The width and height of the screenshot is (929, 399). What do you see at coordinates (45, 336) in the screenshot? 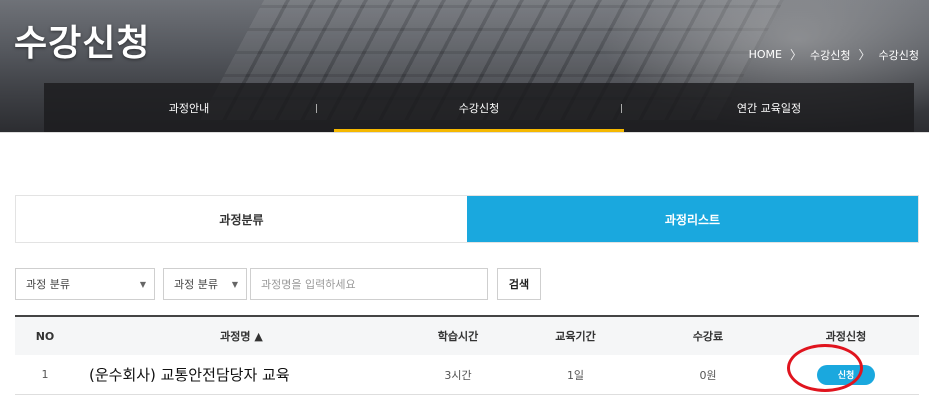
I see `header-no: NO` at bounding box center [45, 336].